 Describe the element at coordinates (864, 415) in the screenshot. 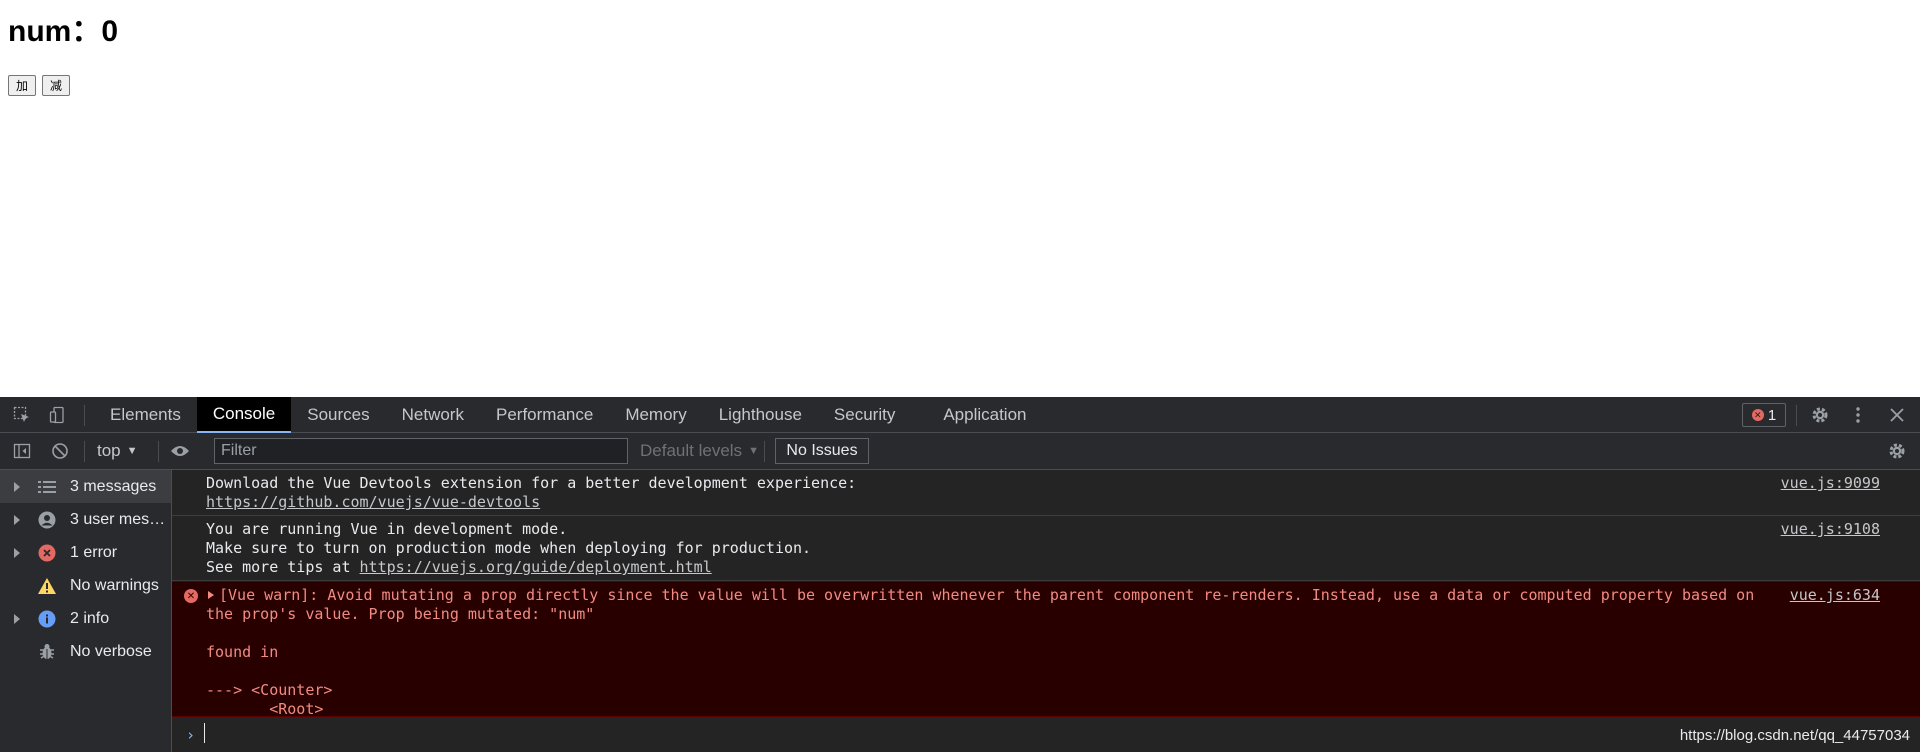

I see `tab-security: Security` at that location.